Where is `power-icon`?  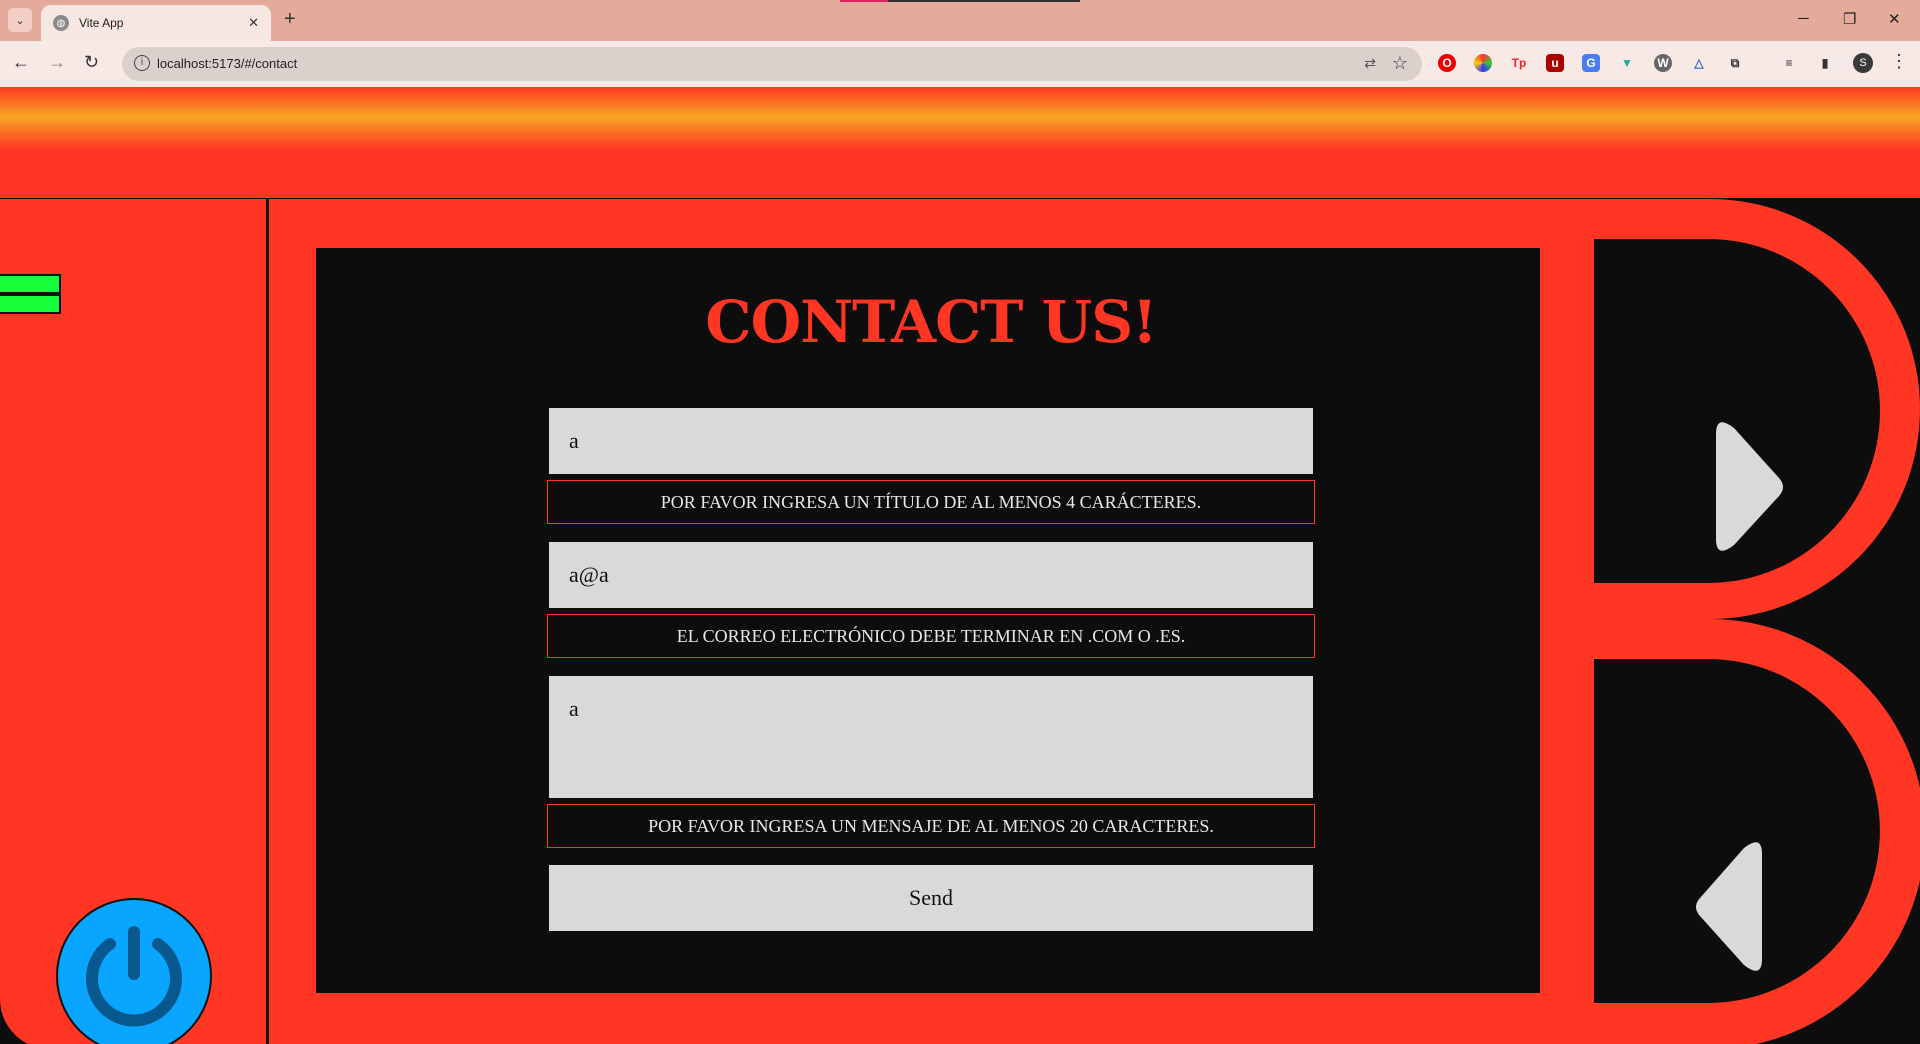
power-icon is located at coordinates (134, 976).